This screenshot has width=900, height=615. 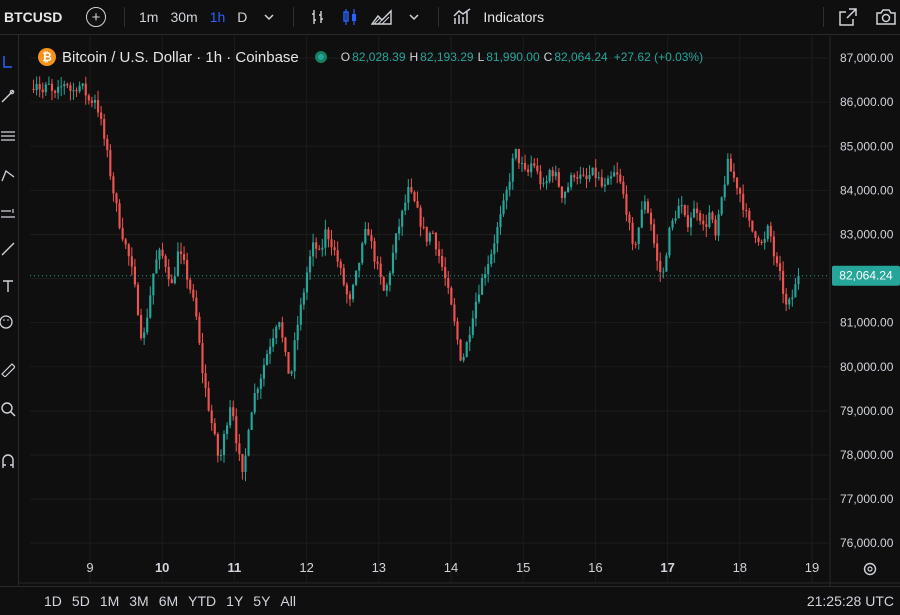 I want to click on range-6m-button: 6M, so click(x=168, y=601).